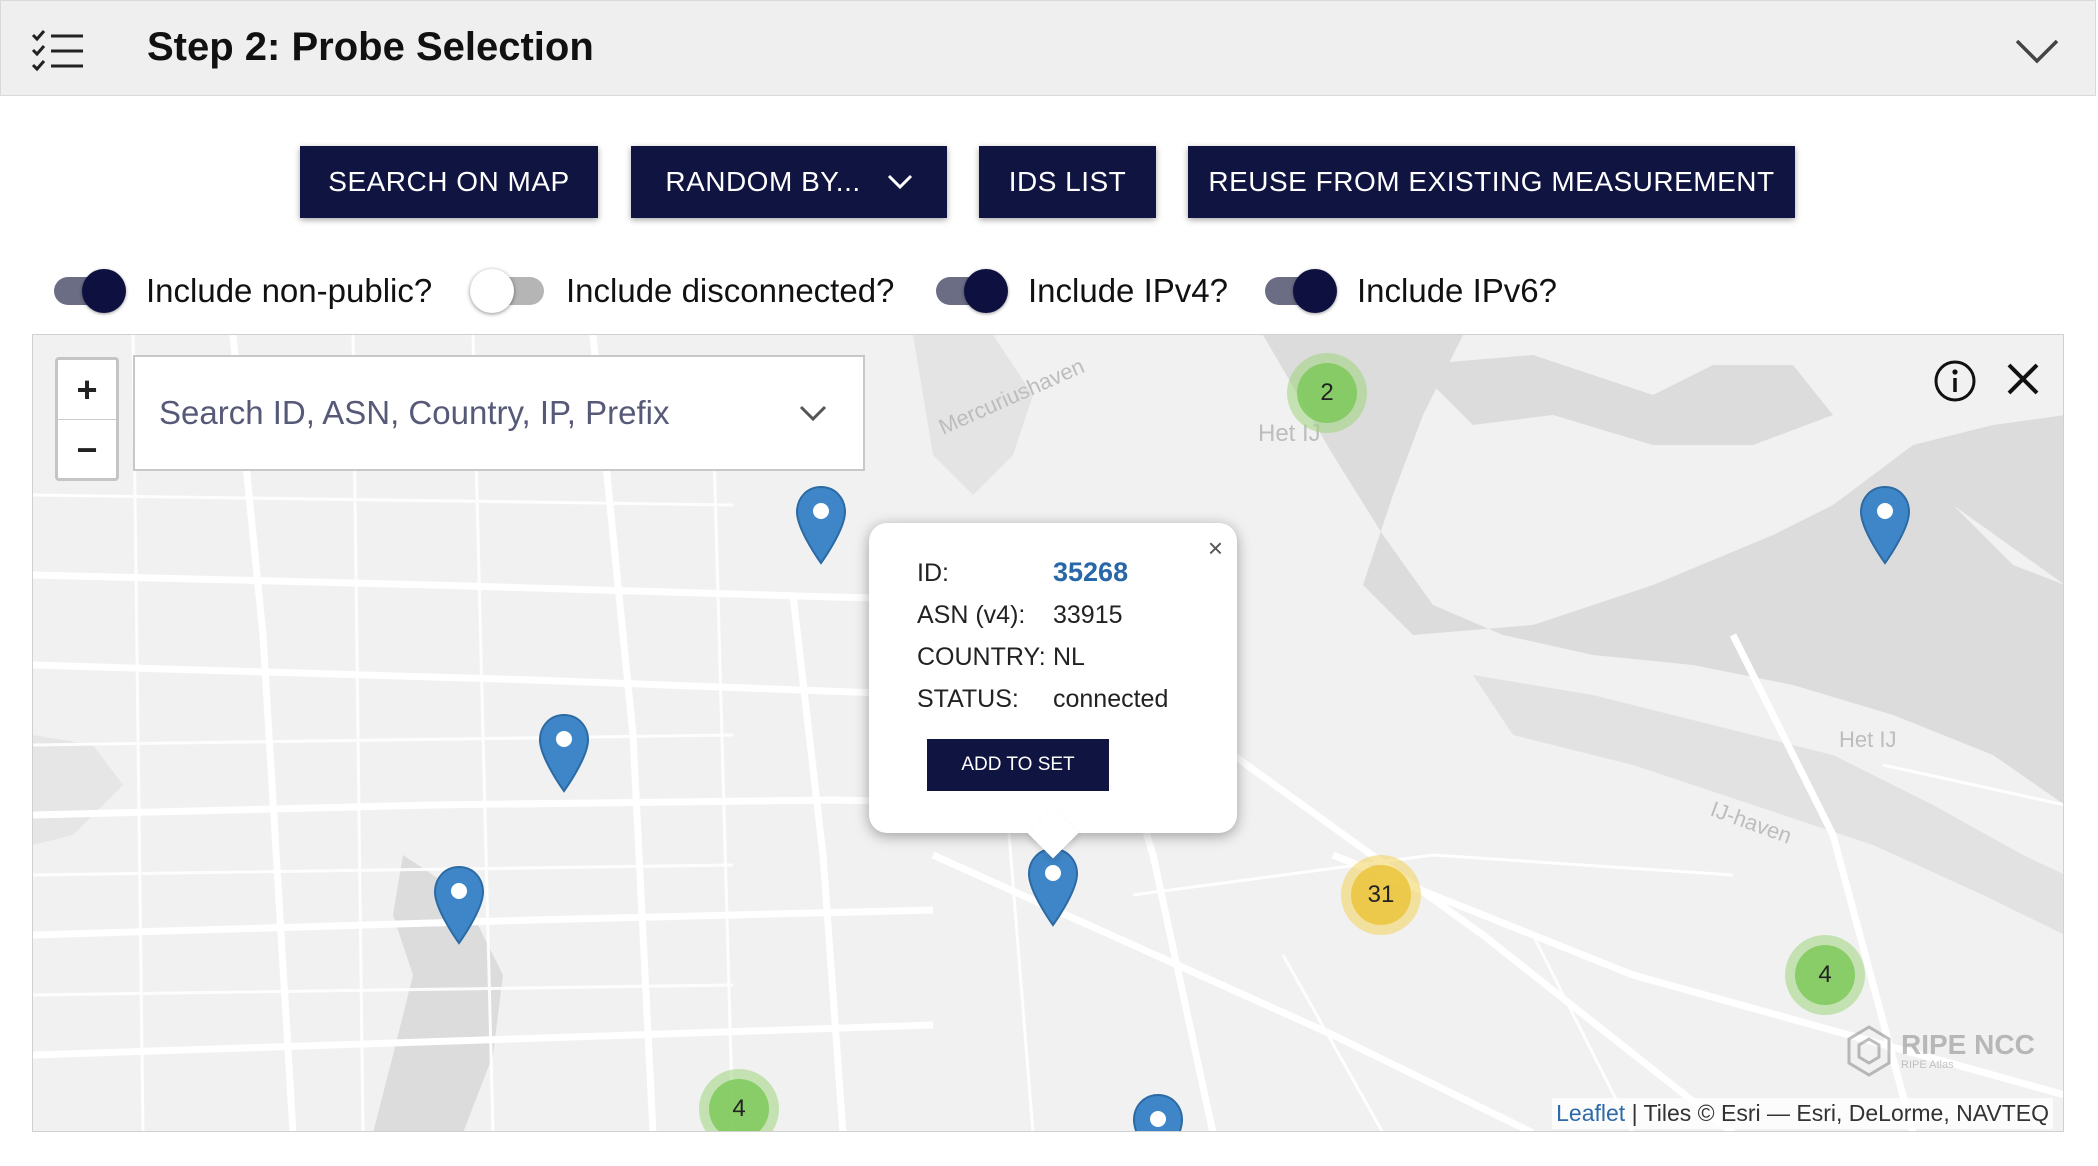 The width and height of the screenshot is (2098, 1166). Describe the element at coordinates (1968, 1044) in the screenshot. I see `ripe-title: RIPE NCC` at that location.